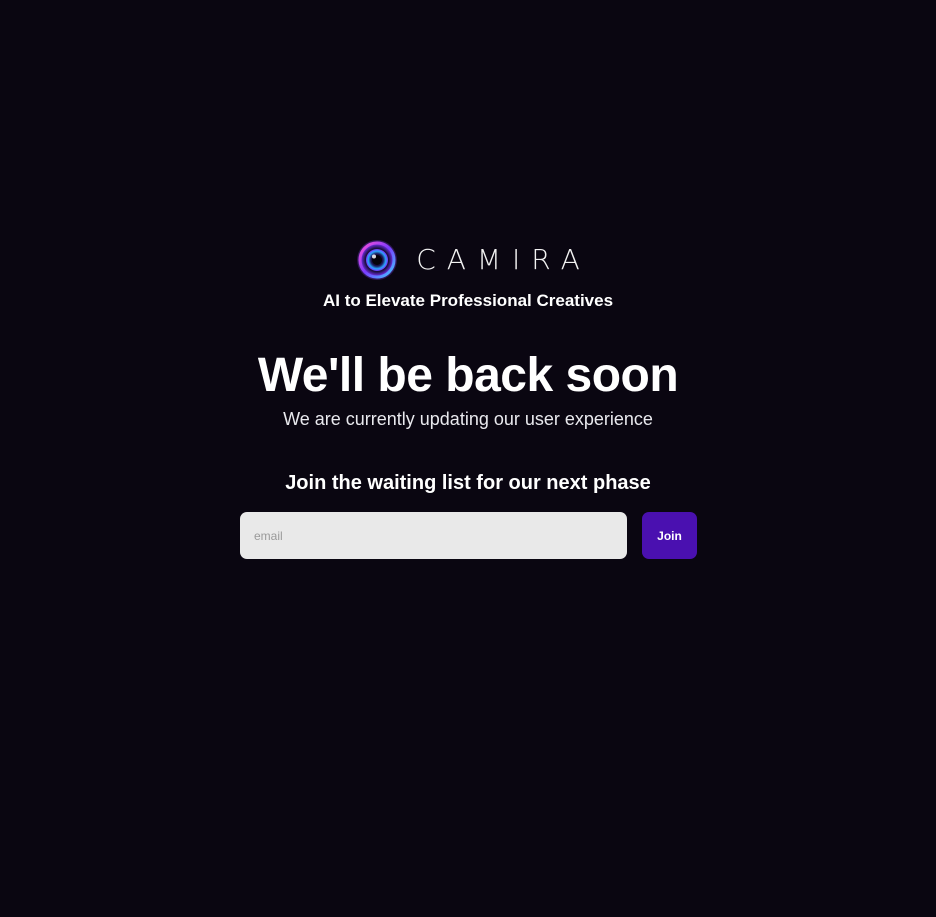 This screenshot has height=917, width=936. What do you see at coordinates (433, 535) in the screenshot?
I see `email-input` at bounding box center [433, 535].